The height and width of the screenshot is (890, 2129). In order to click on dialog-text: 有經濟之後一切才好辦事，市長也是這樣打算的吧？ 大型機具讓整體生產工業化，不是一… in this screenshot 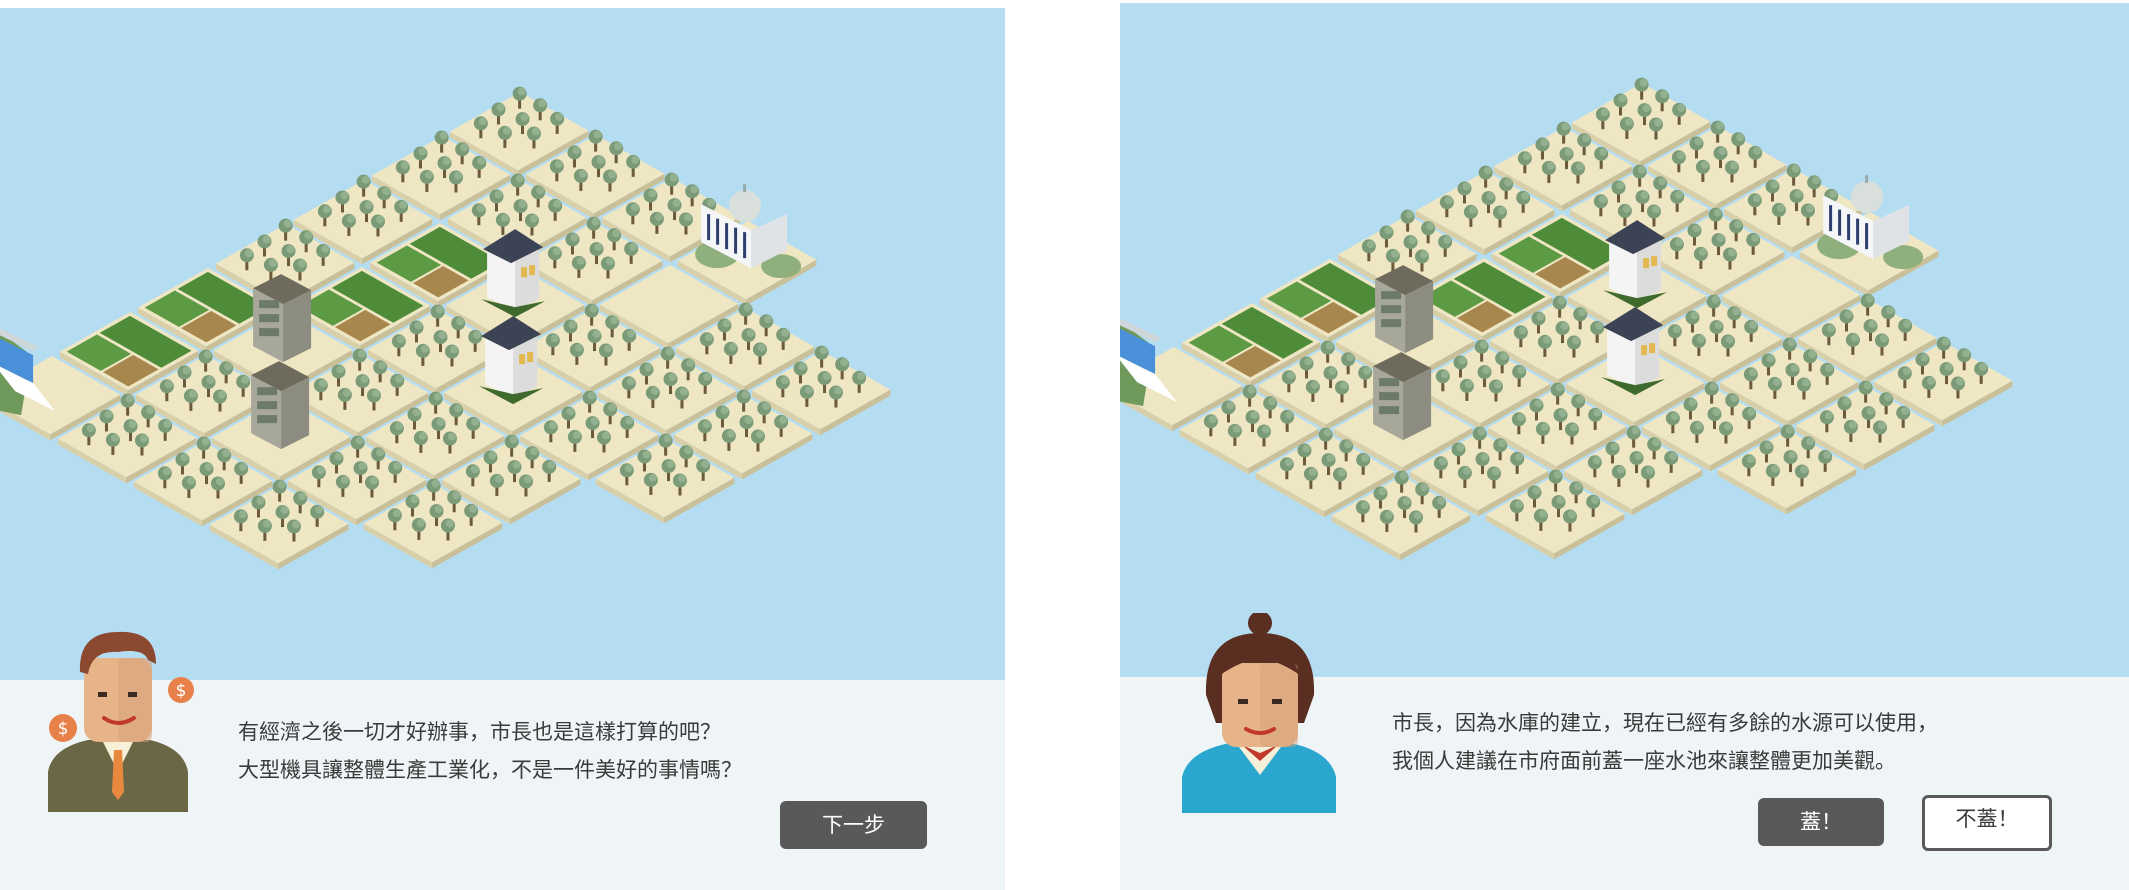, I will do `click(490, 751)`.